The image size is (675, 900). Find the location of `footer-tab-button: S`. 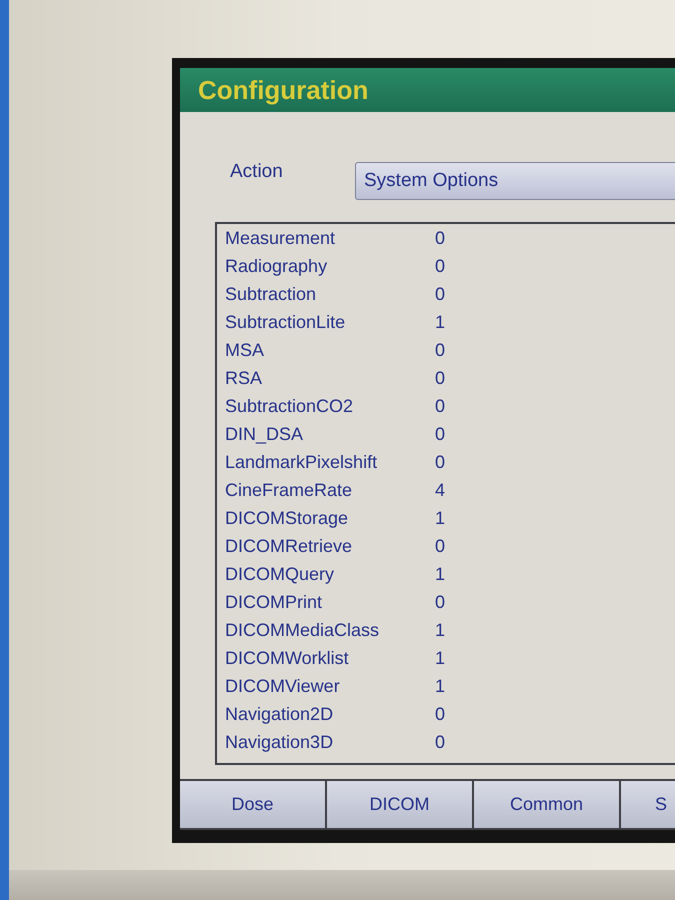

footer-tab-button: S is located at coordinates (648, 804).